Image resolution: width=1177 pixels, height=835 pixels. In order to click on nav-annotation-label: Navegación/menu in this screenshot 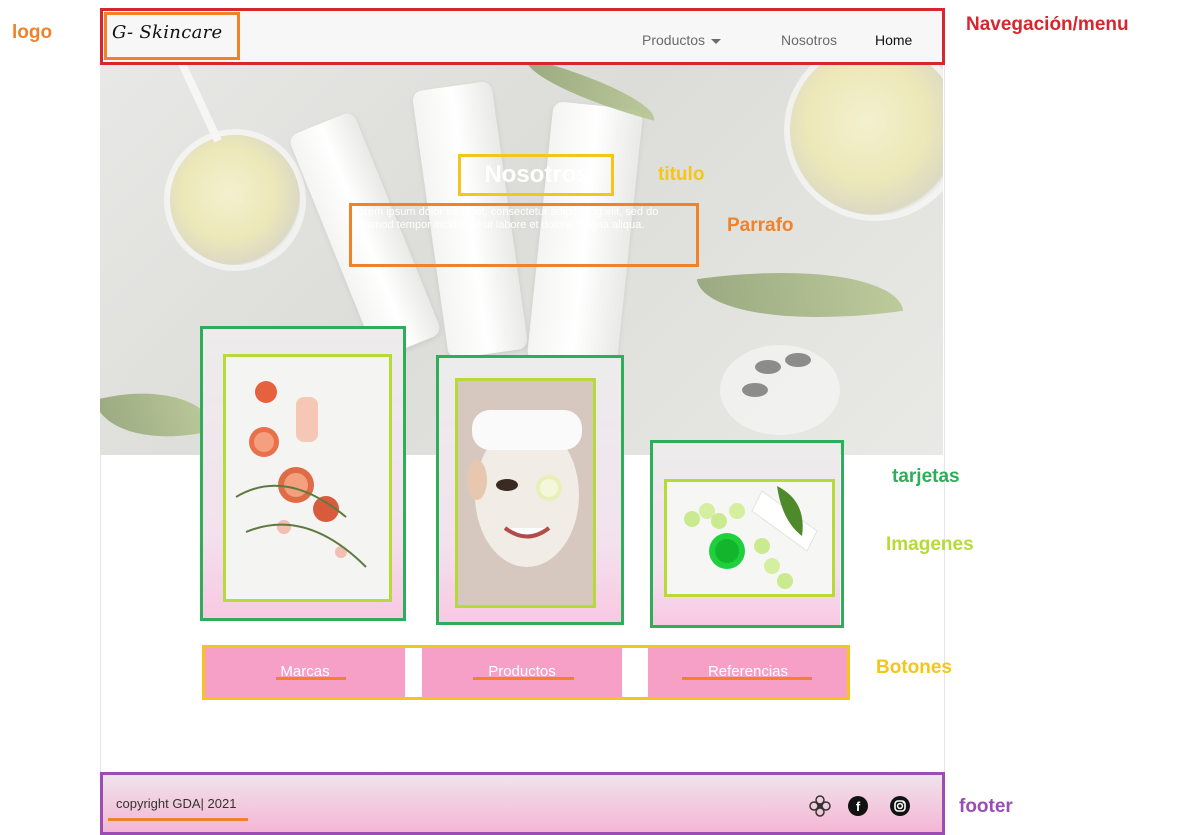, I will do `click(1047, 24)`.